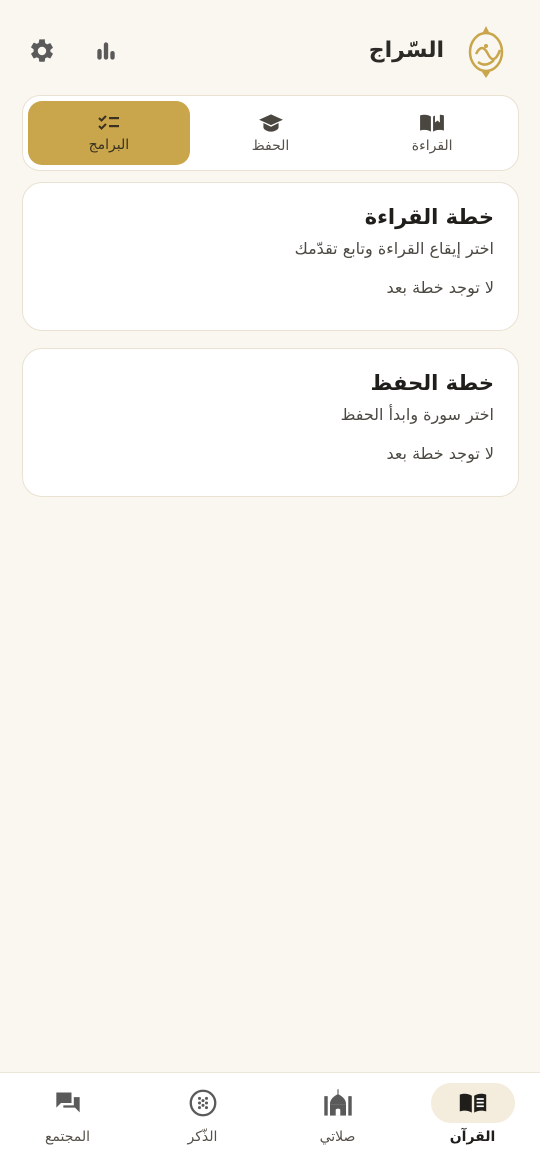  I want to click on nav-item-prayer: صلاتي, so click(337, 1115).